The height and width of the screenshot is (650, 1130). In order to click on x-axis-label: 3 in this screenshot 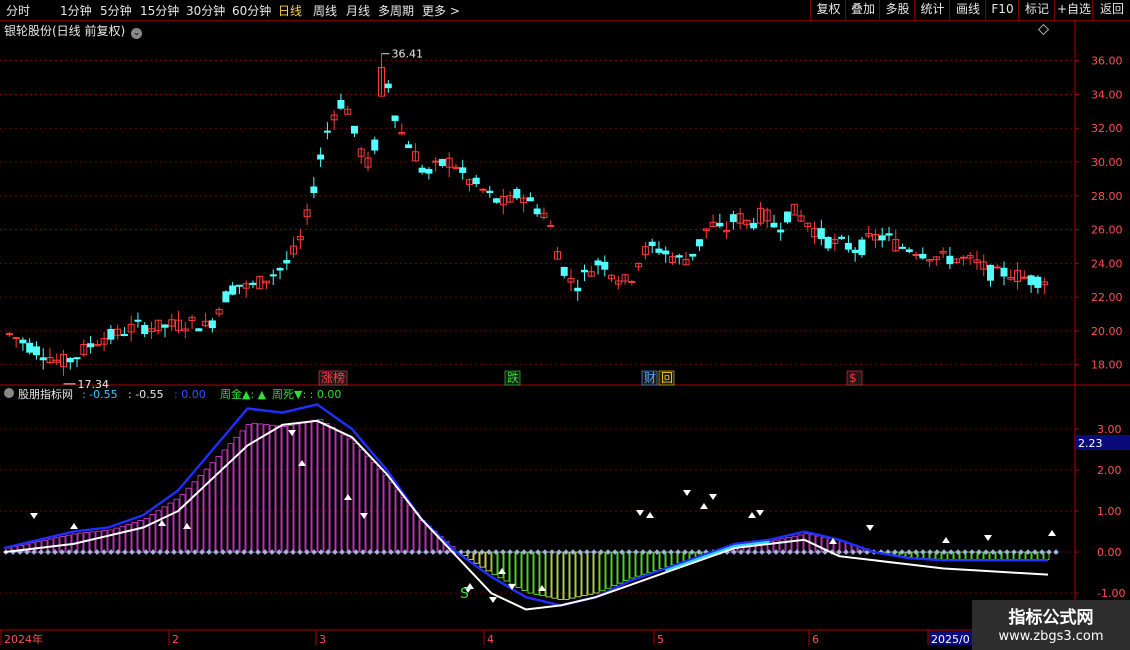, I will do `click(322, 639)`.